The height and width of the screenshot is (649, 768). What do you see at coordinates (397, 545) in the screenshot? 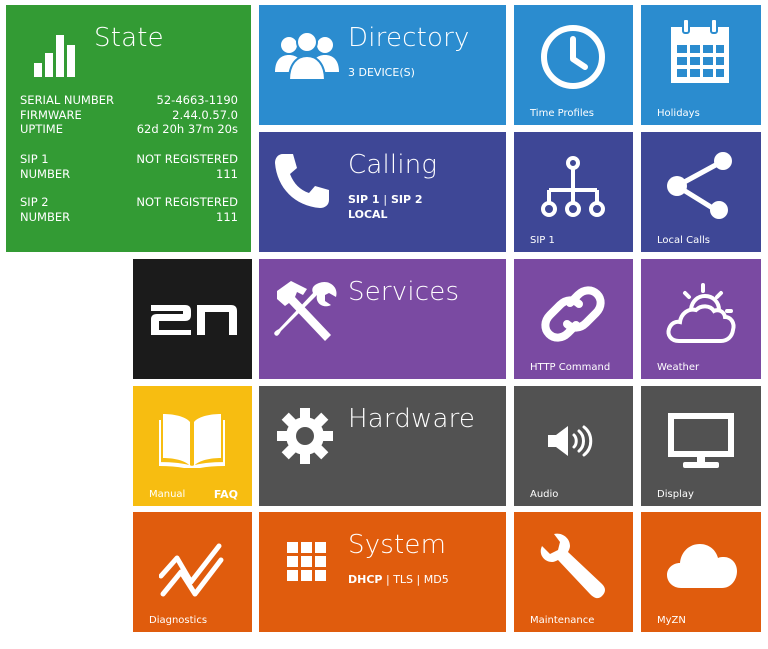
I see `system-title: System` at bounding box center [397, 545].